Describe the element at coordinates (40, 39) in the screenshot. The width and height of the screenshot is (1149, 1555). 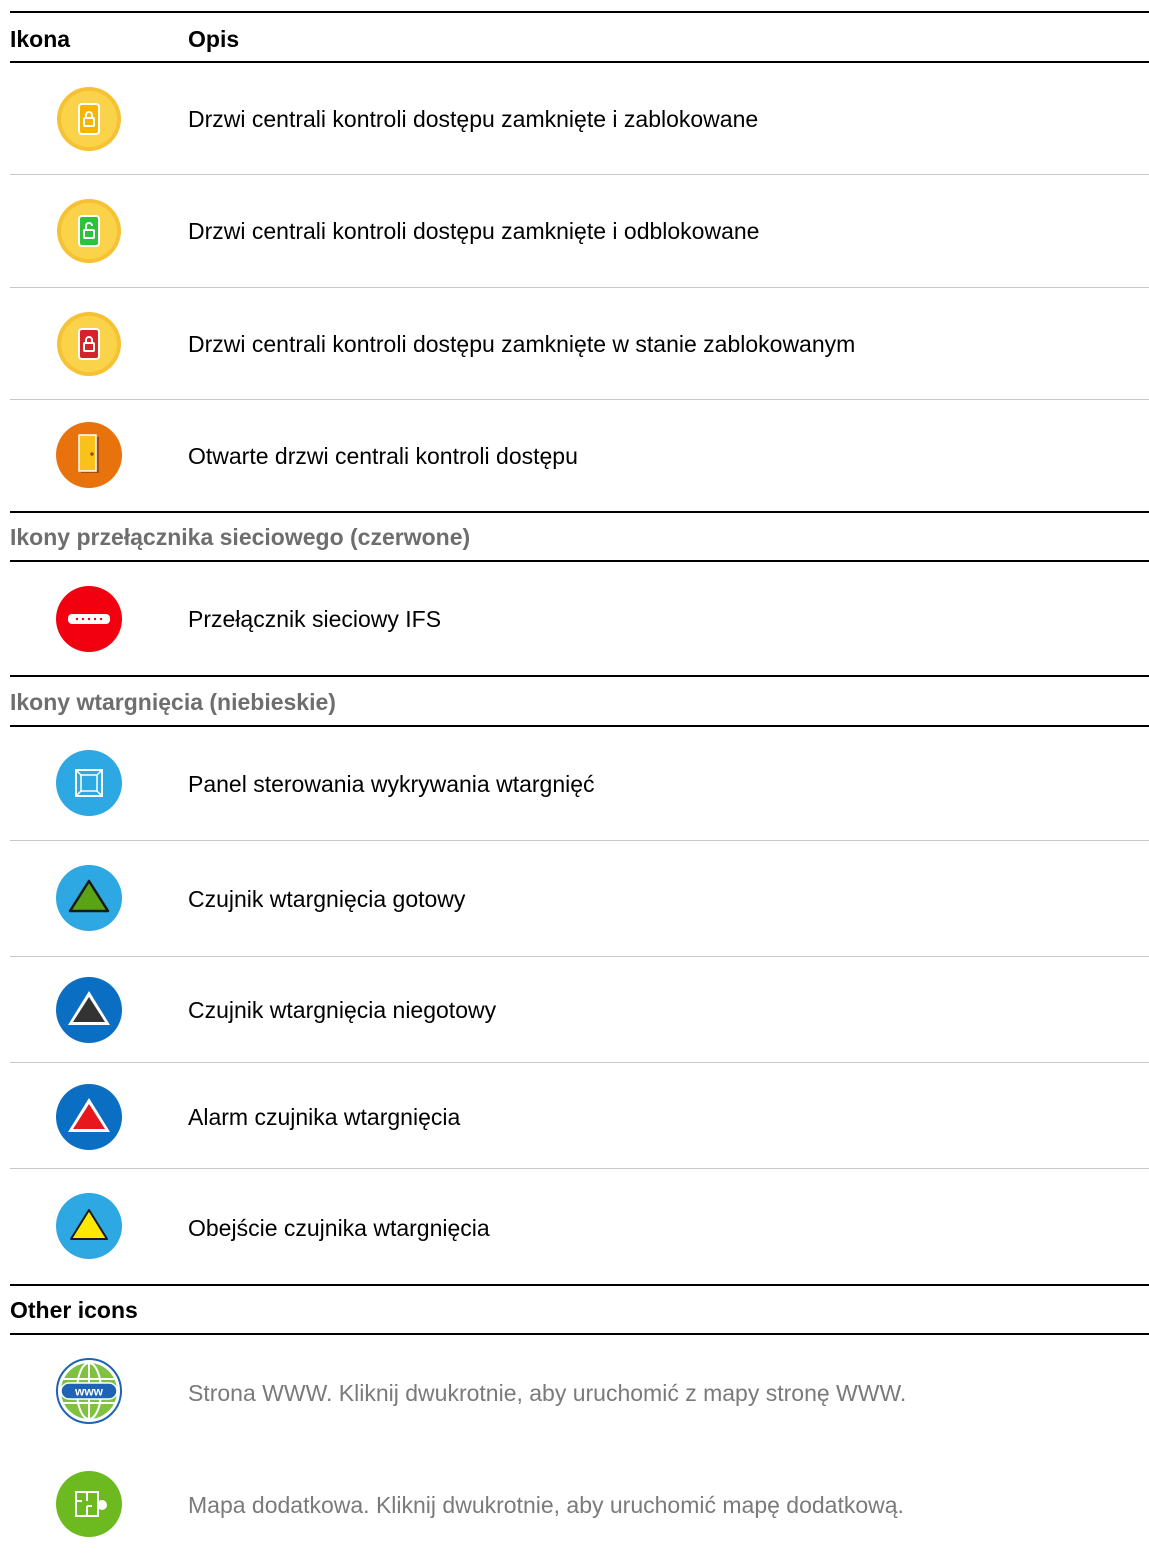
I see `column-header-icon: Ikona` at that location.